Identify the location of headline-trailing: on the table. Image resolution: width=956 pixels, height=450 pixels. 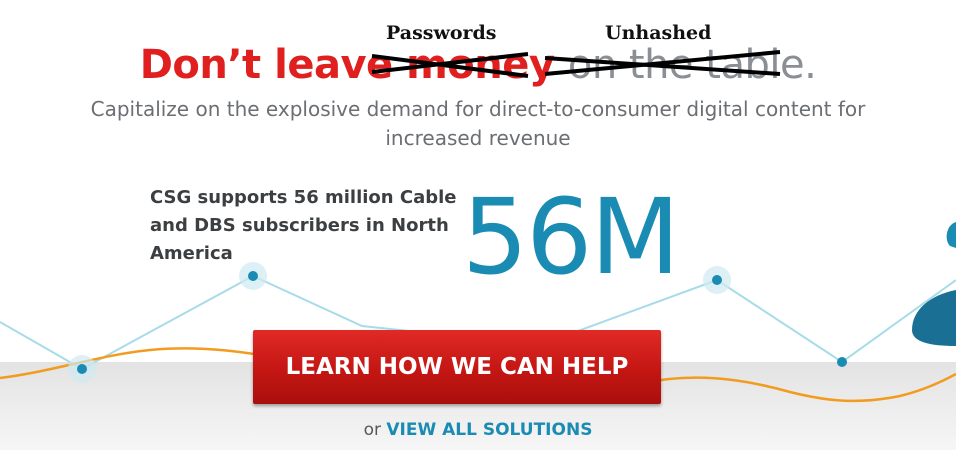
(686, 65).